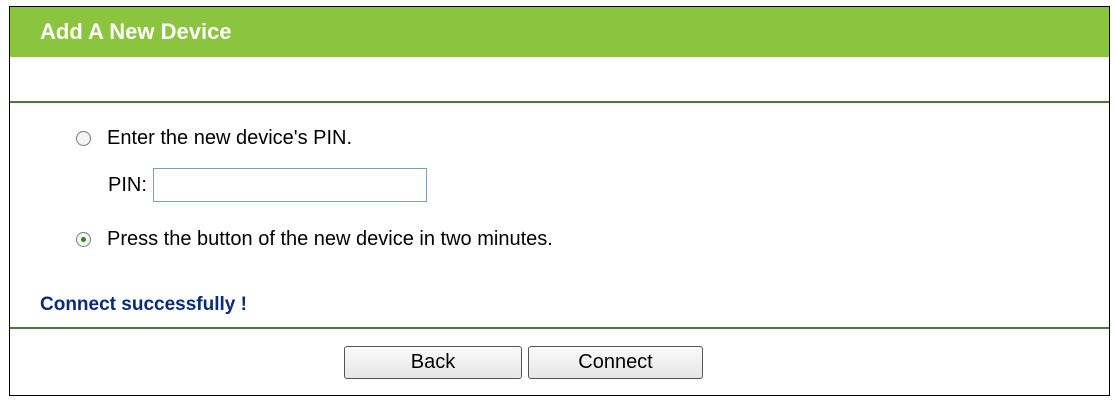  Describe the element at coordinates (143, 304) in the screenshot. I see `status-message: Connect successfully !` at that location.